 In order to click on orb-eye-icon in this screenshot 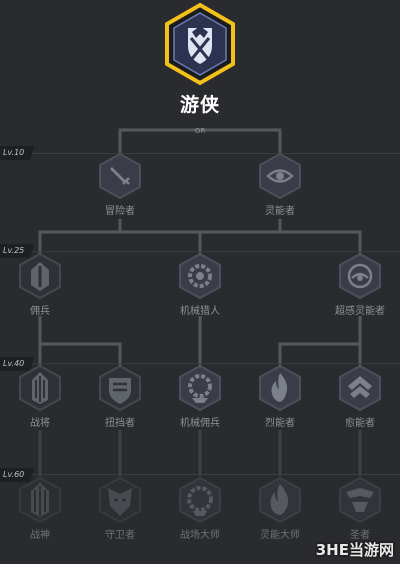, I will do `click(360, 276)`.